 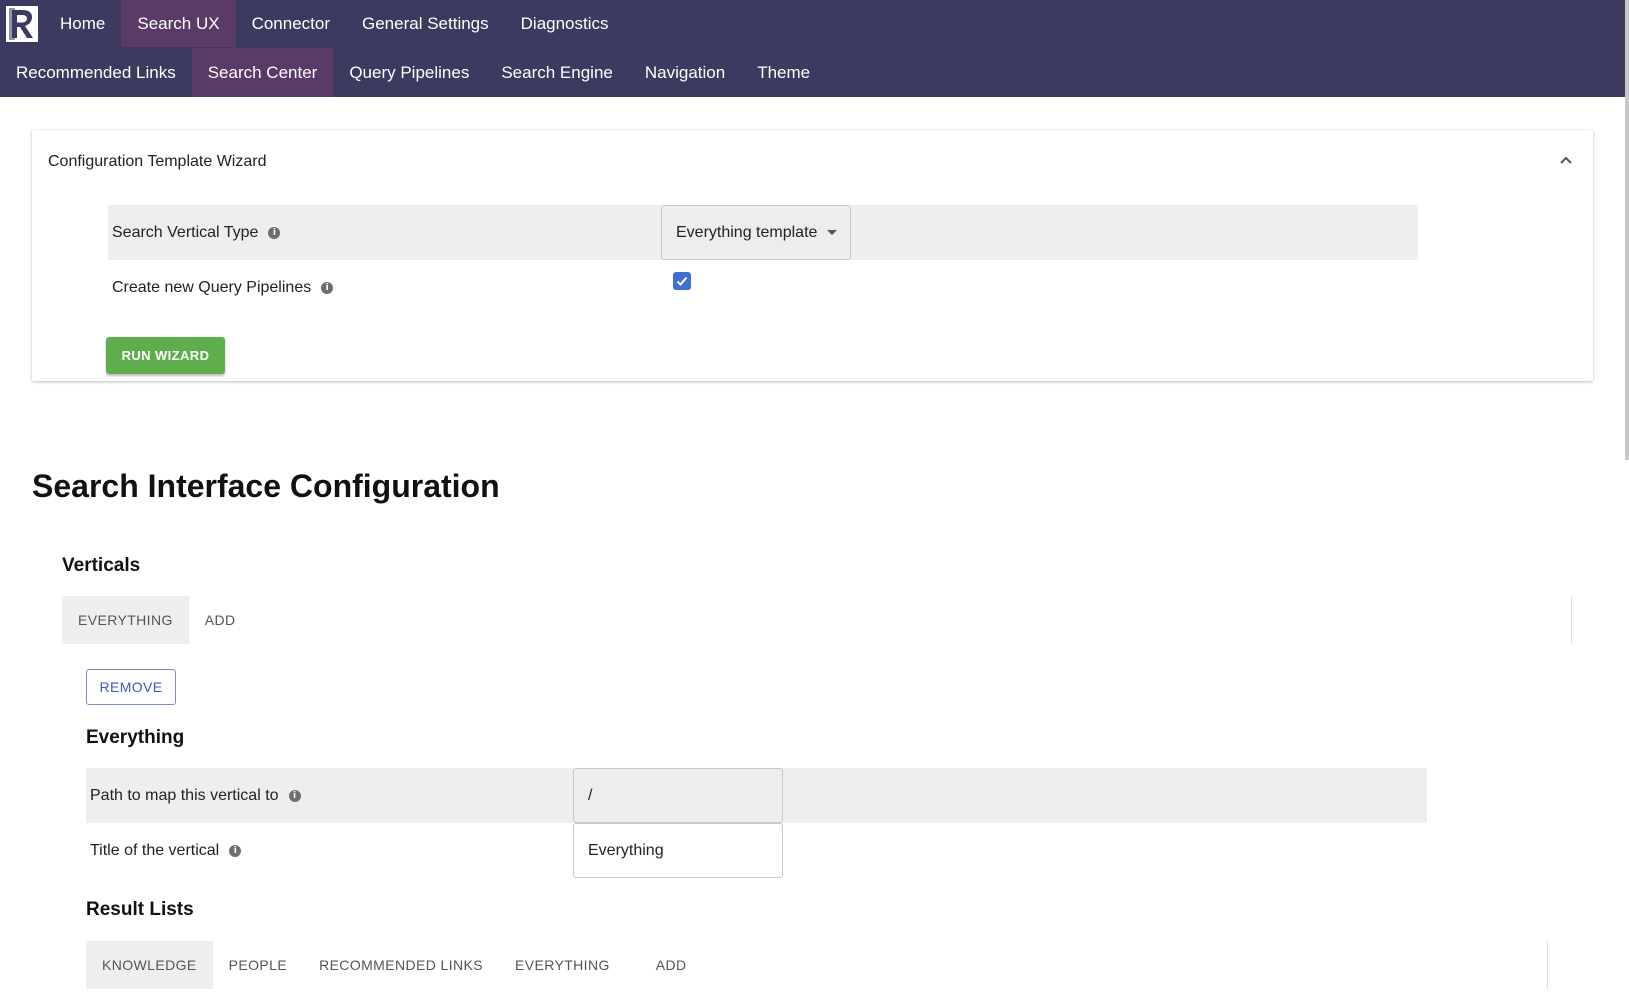 I want to click on vertical-type-value: Everything template, so click(x=747, y=232).